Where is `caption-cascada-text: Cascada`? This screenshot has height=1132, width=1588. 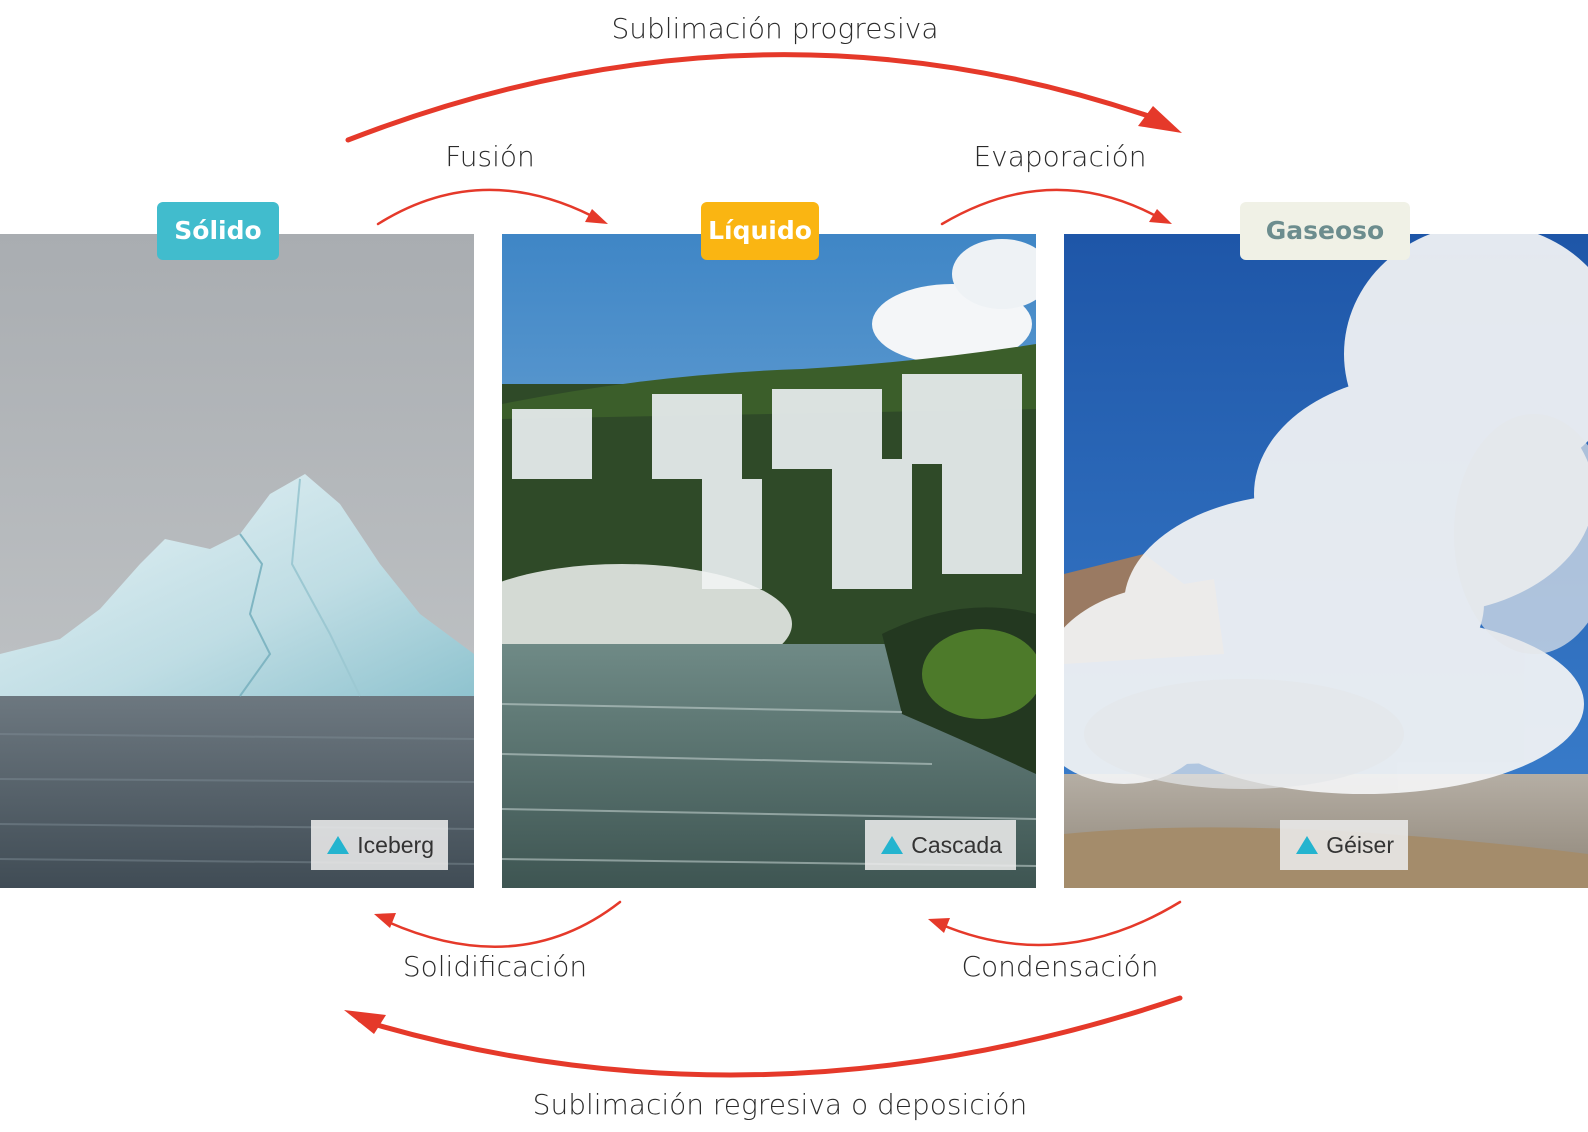 caption-cascada-text: Cascada is located at coordinates (956, 845).